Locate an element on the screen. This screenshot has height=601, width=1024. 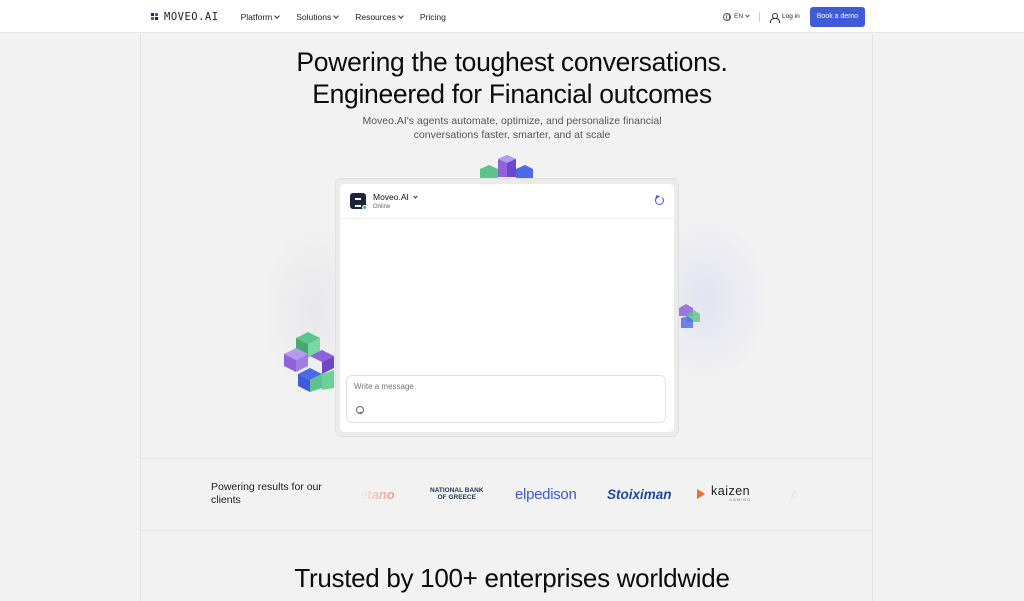
menu-platform-label: Platform is located at coordinates (256, 16).